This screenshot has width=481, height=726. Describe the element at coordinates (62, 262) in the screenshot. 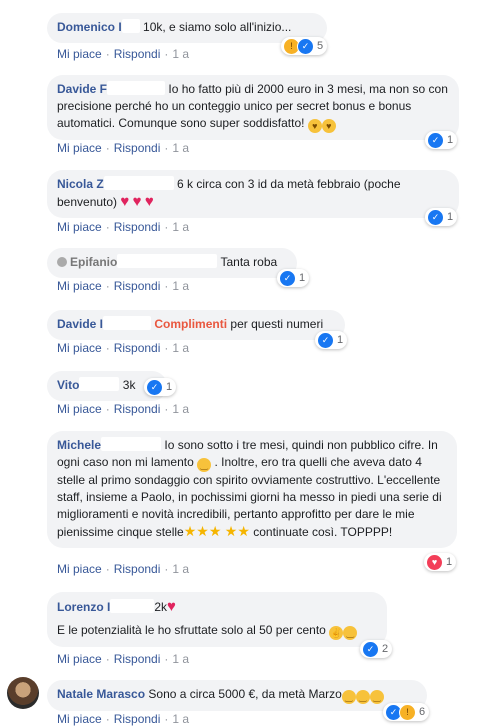

I see `private-icon` at that location.